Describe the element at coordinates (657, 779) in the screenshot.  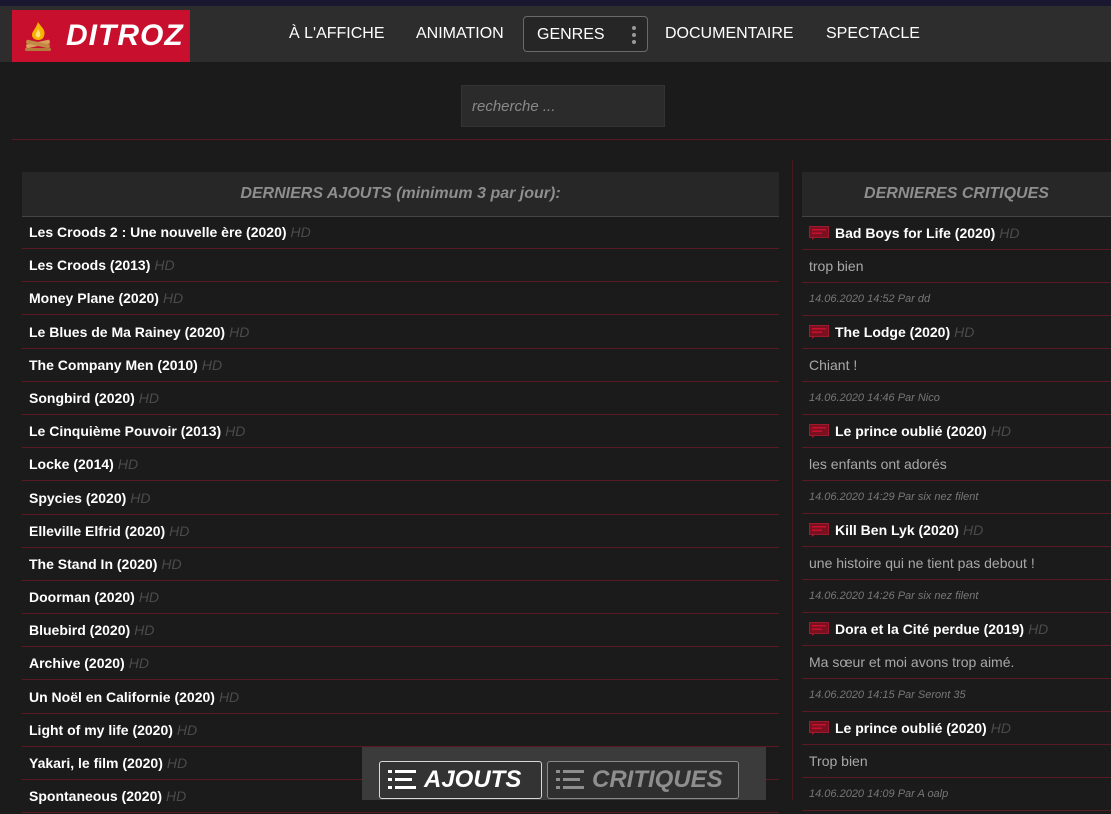
I see `critiques-toggle-label: CRITIQUES` at that location.